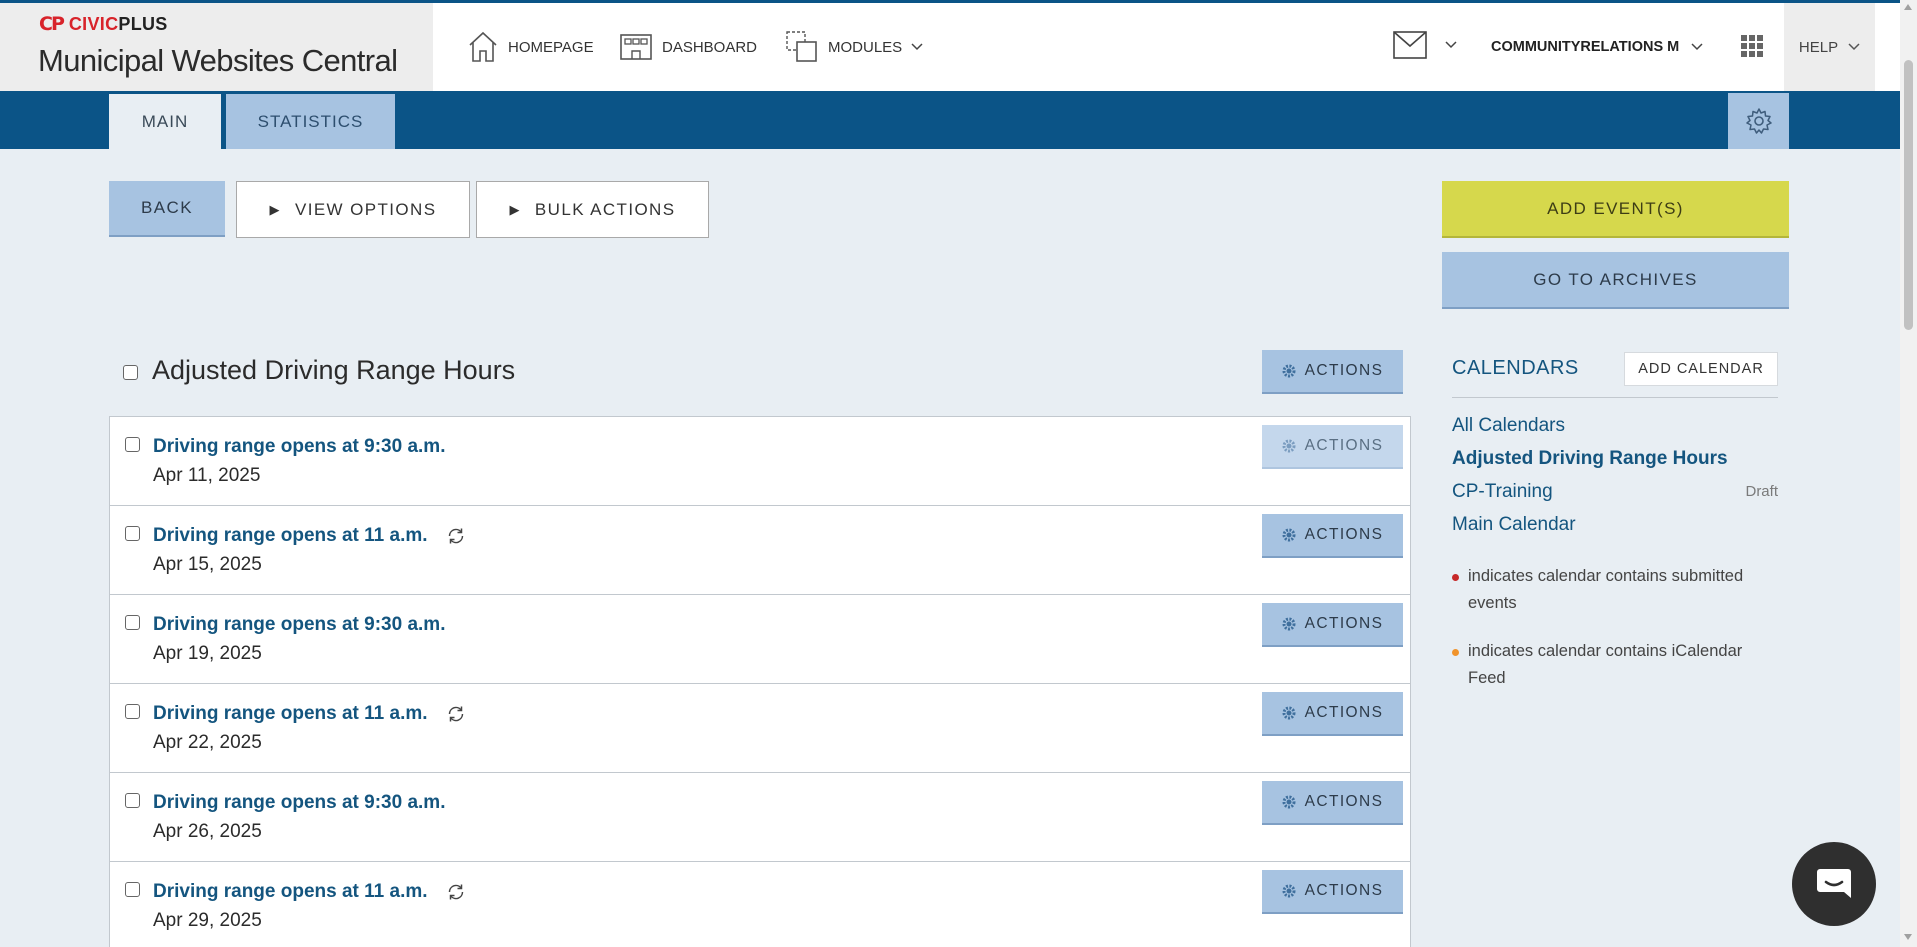 The width and height of the screenshot is (1917, 947). I want to click on calendar-link-cp-training: CP-Training Draft, so click(1615, 491).